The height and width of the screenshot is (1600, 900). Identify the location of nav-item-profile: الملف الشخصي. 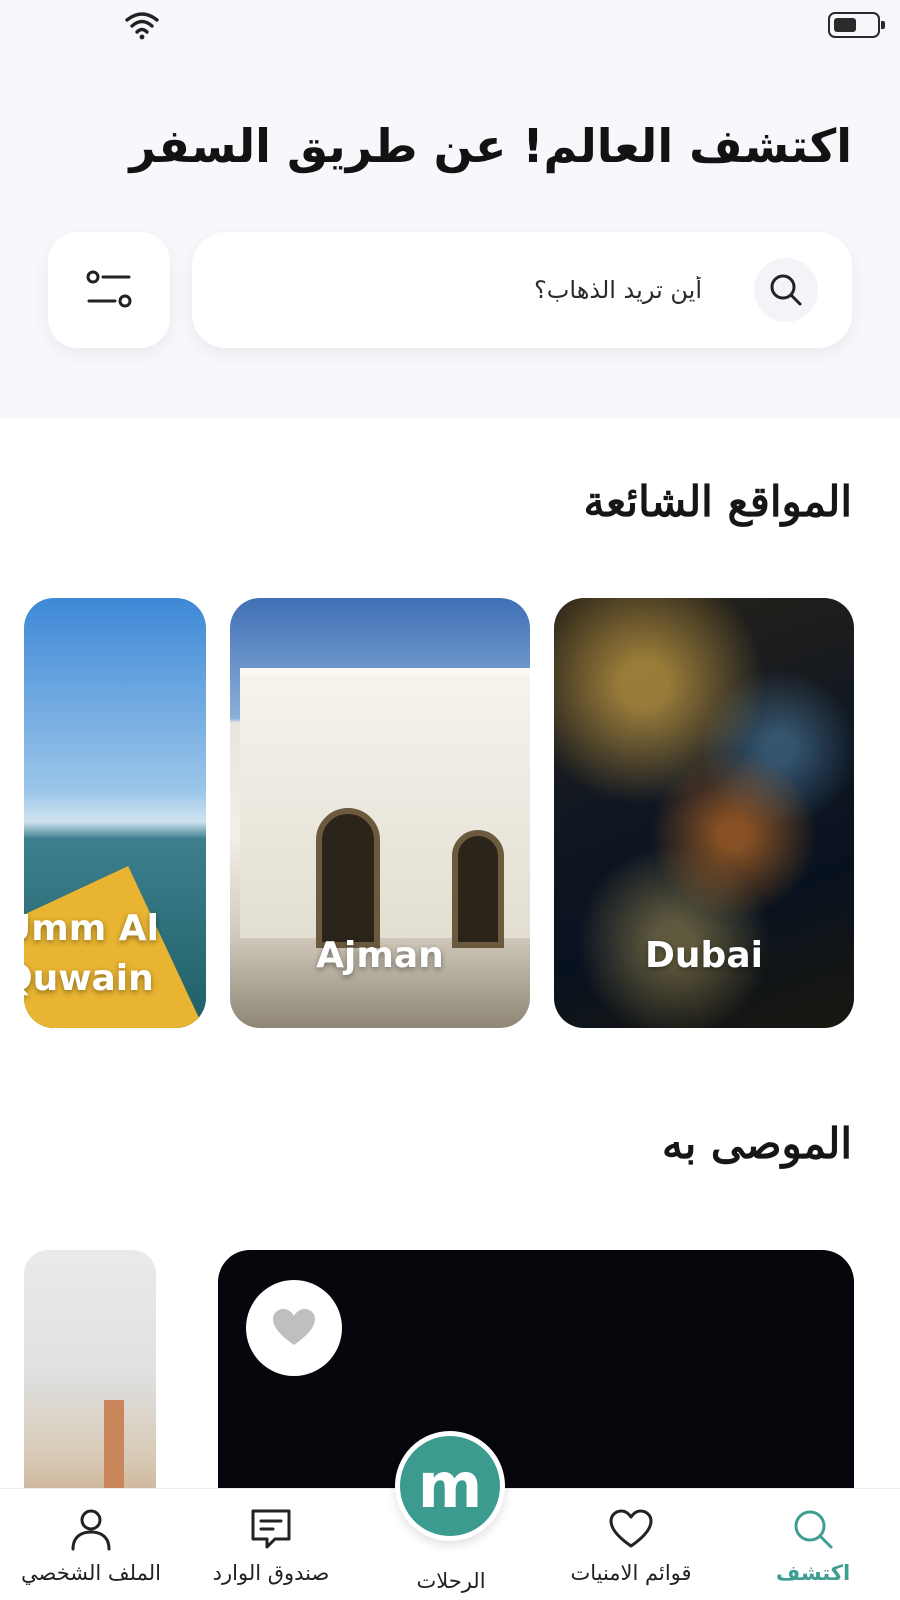
(91, 1544).